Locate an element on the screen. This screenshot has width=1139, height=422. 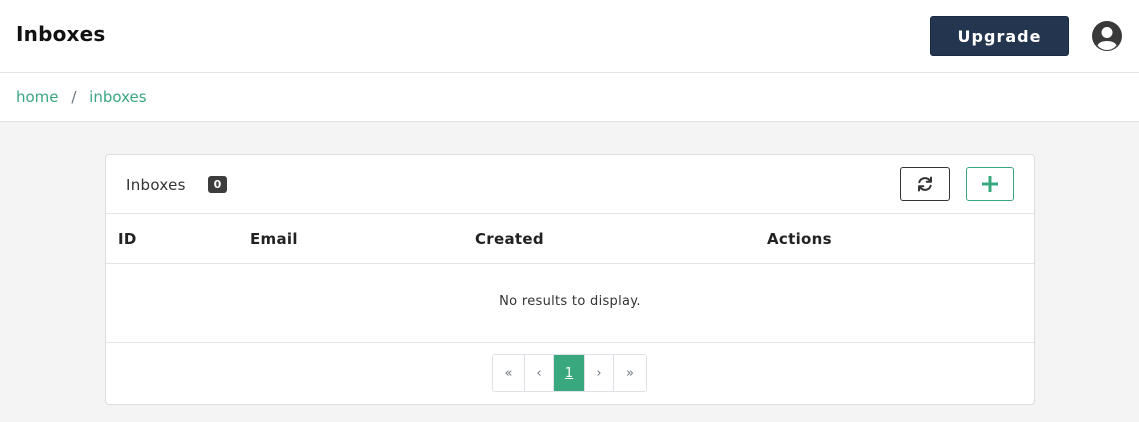
plus-icon is located at coordinates (990, 184).